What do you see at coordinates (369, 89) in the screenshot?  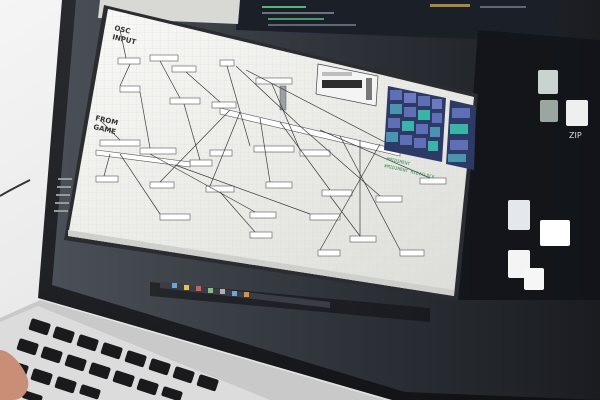 I see `inspector-slider` at bounding box center [369, 89].